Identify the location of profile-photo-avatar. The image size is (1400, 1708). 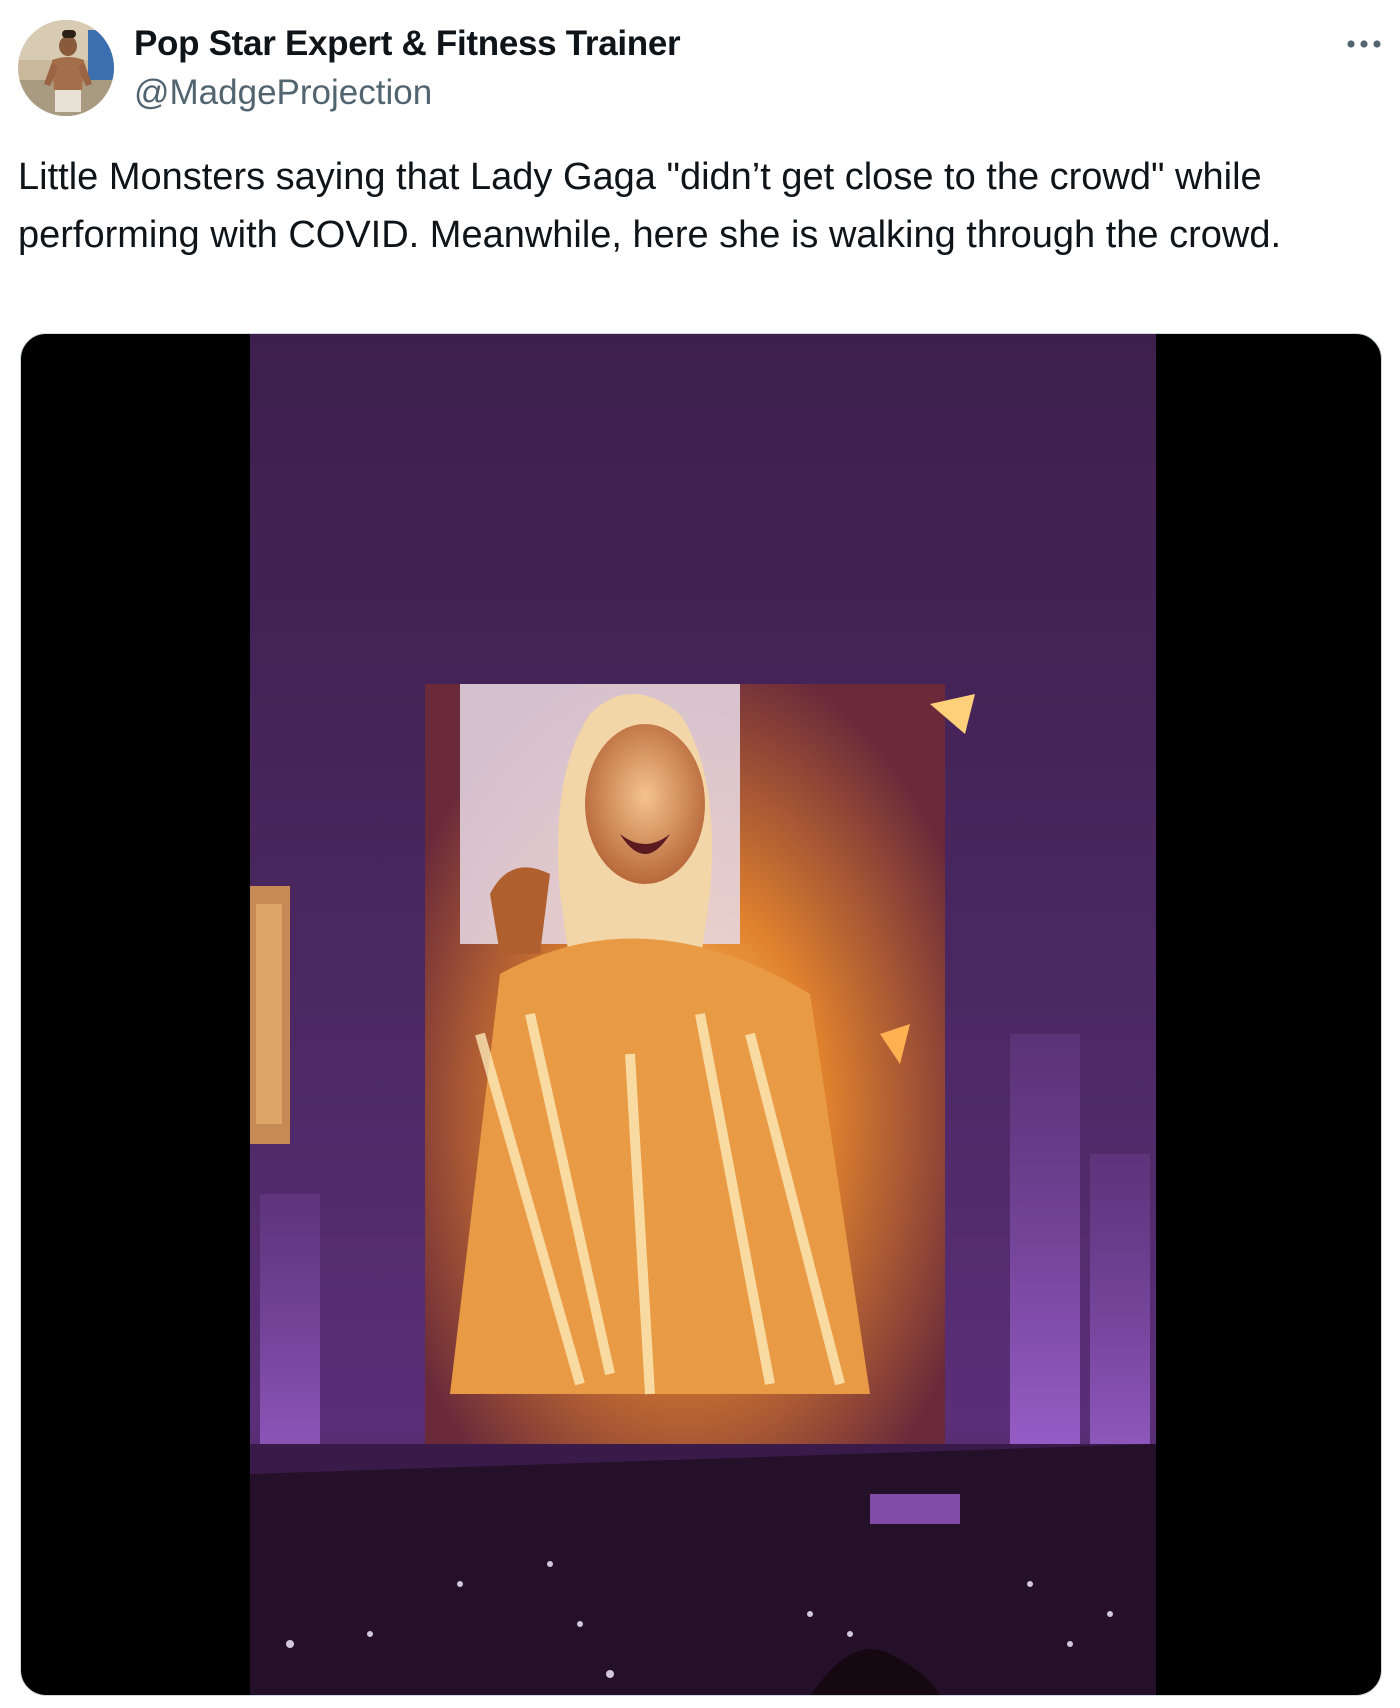
(66, 68).